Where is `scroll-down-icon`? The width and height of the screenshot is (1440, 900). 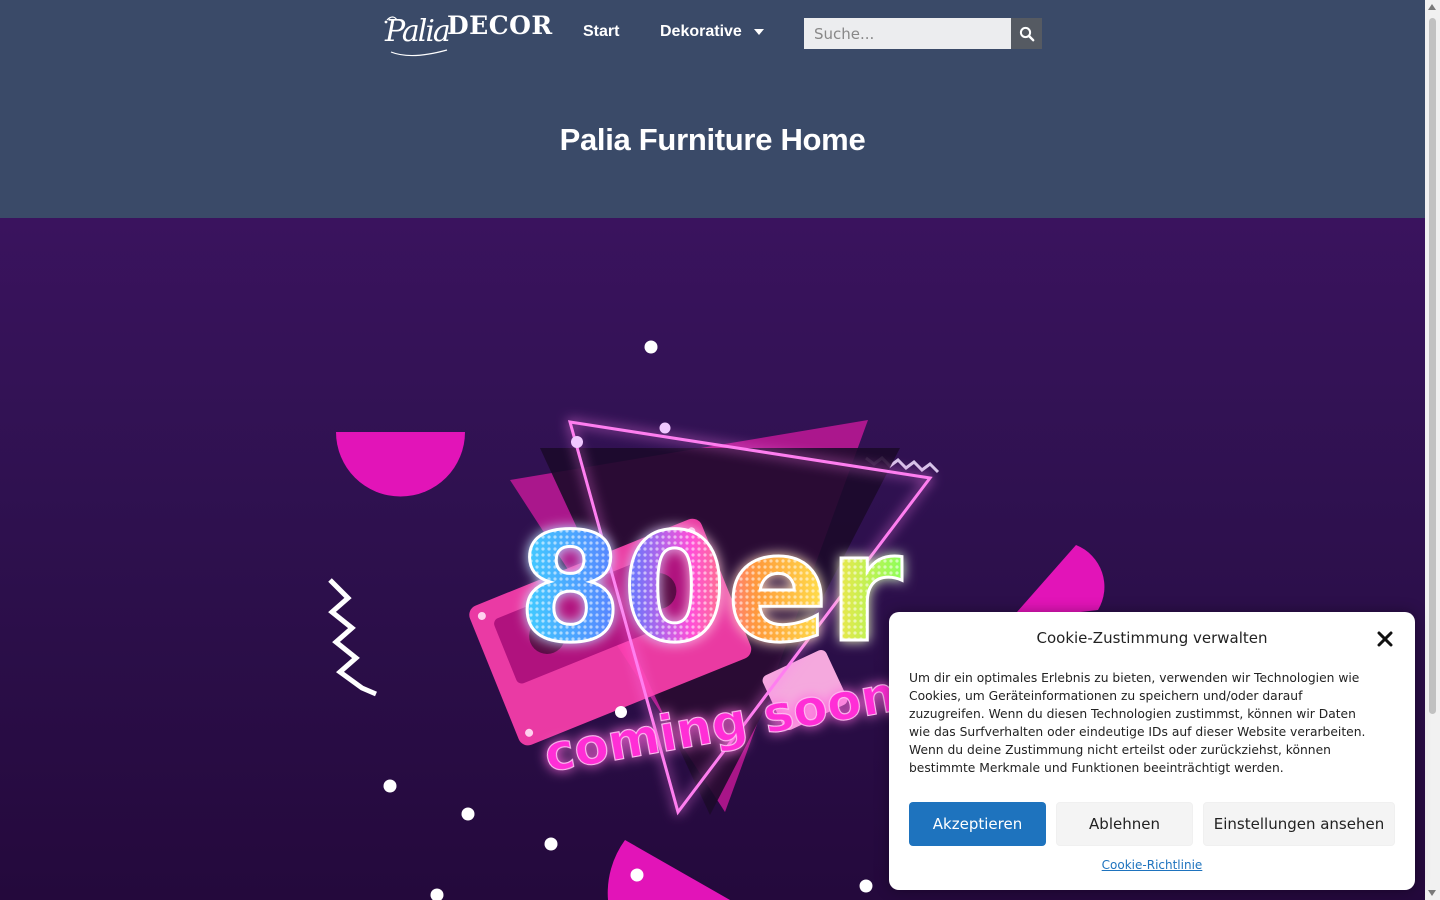 scroll-down-icon is located at coordinates (1432, 893).